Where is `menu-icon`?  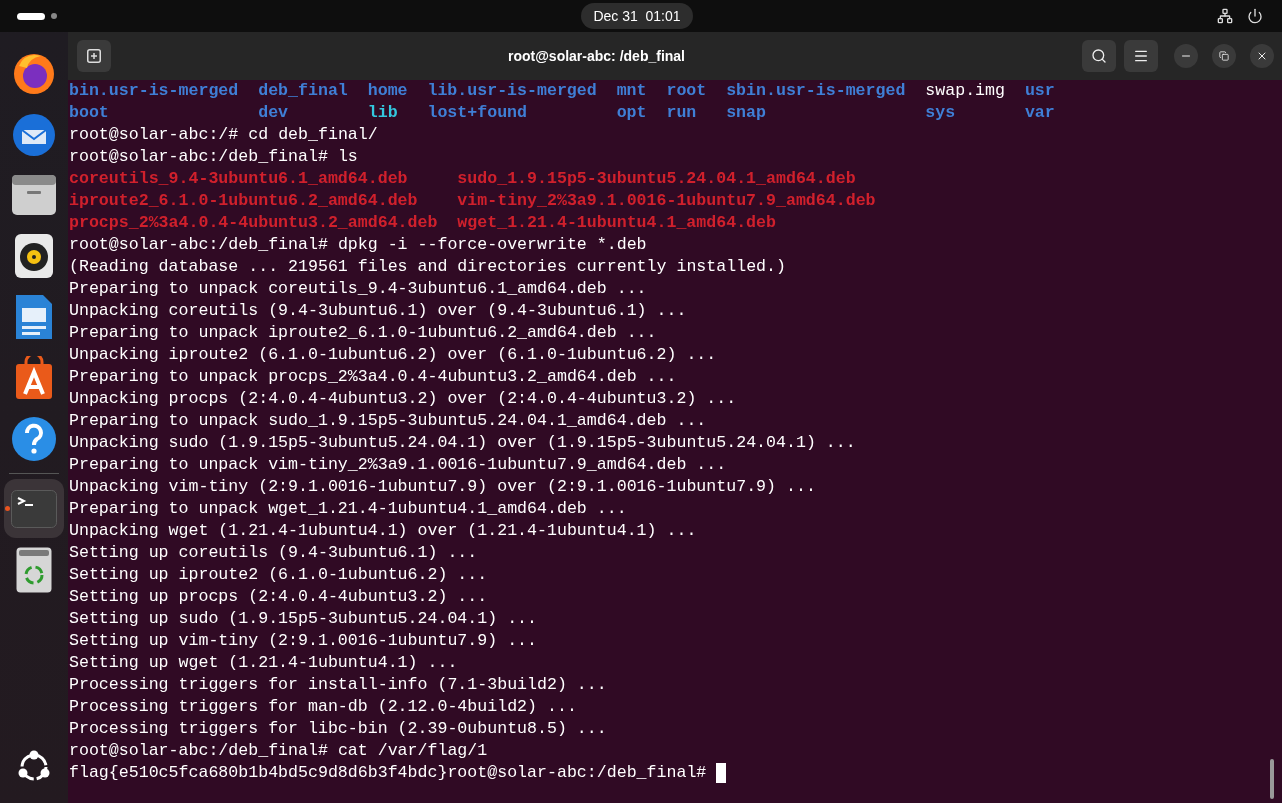 menu-icon is located at coordinates (1141, 56).